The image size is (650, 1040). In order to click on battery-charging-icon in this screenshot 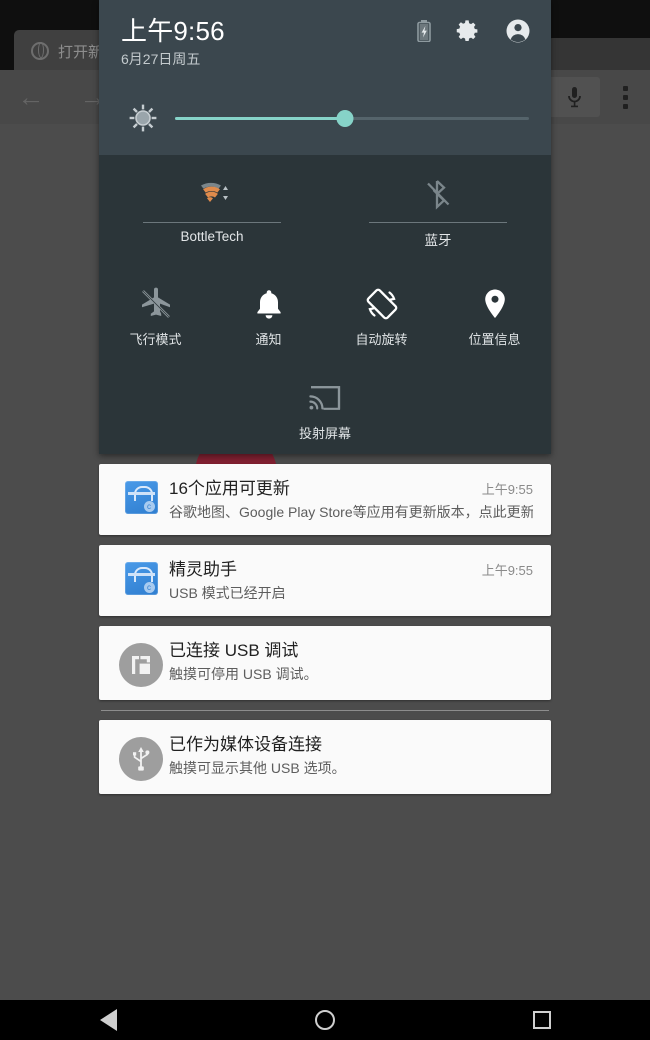, I will do `click(424, 31)`.